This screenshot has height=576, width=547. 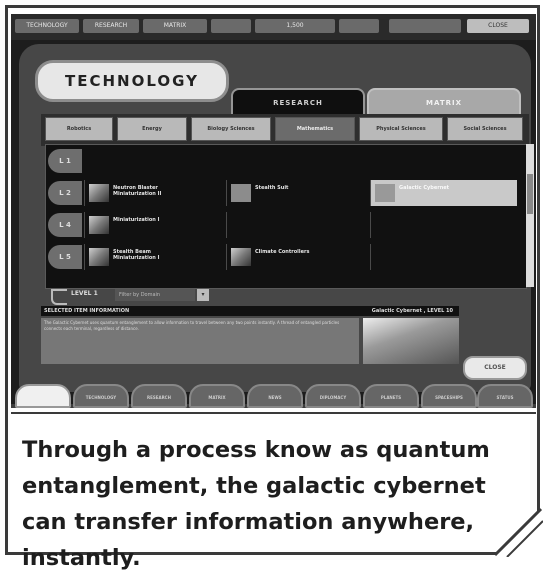 What do you see at coordinates (87, 311) in the screenshot?
I see `info-title: SELECTED ITEM INFORMATION` at bounding box center [87, 311].